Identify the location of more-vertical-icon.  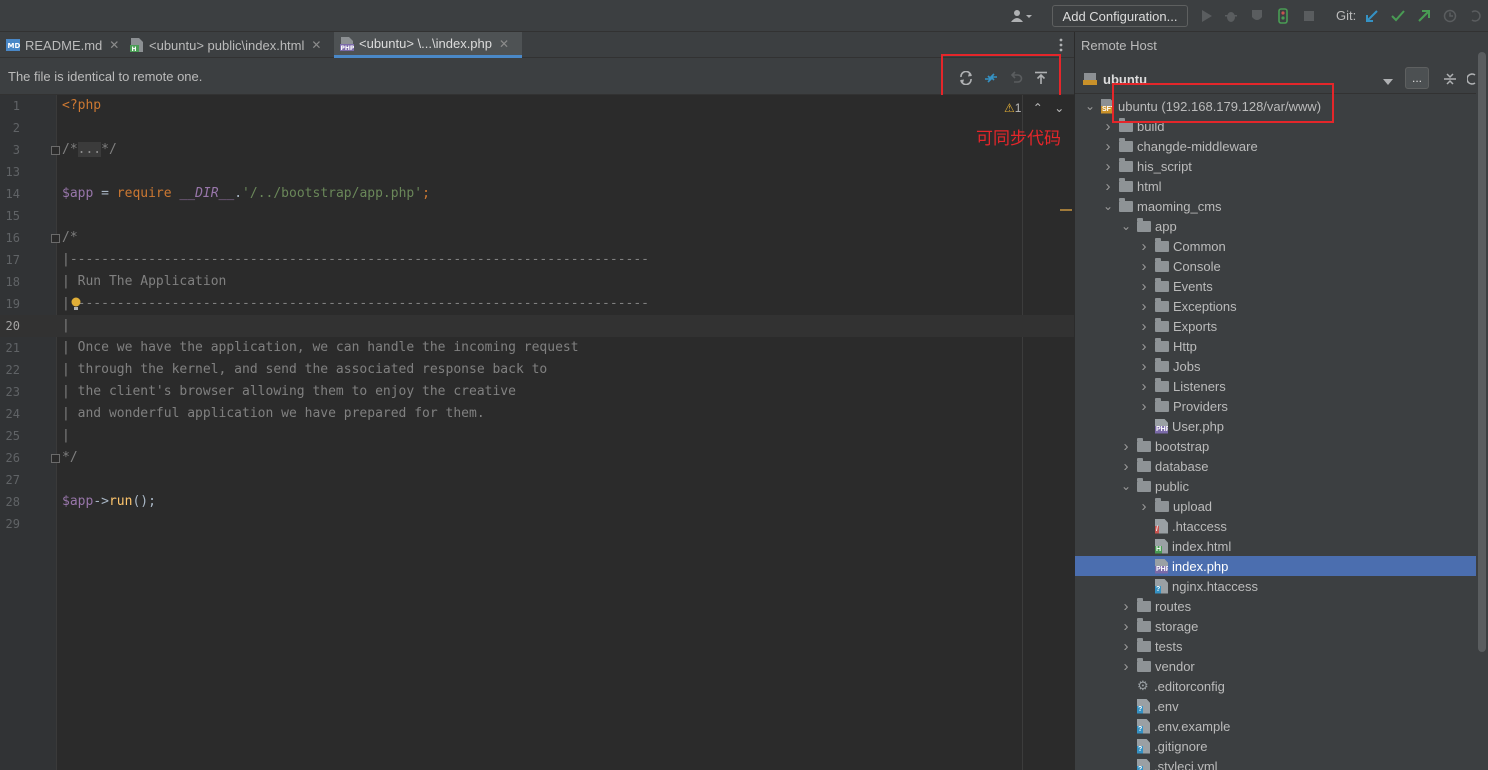
(1061, 45).